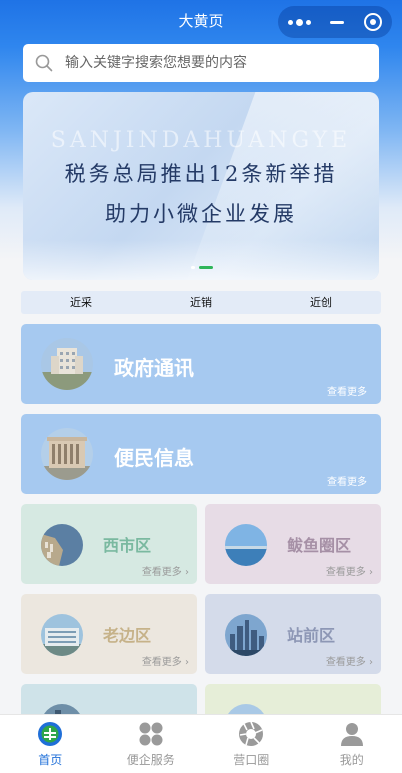  I want to click on tab-jinxiao: 近销, so click(201, 302).